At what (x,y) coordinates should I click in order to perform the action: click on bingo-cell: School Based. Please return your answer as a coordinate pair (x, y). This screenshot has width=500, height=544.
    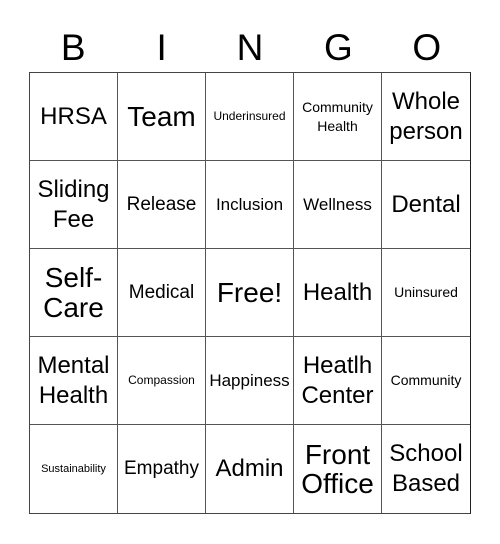
    Looking at the image, I should click on (426, 469).